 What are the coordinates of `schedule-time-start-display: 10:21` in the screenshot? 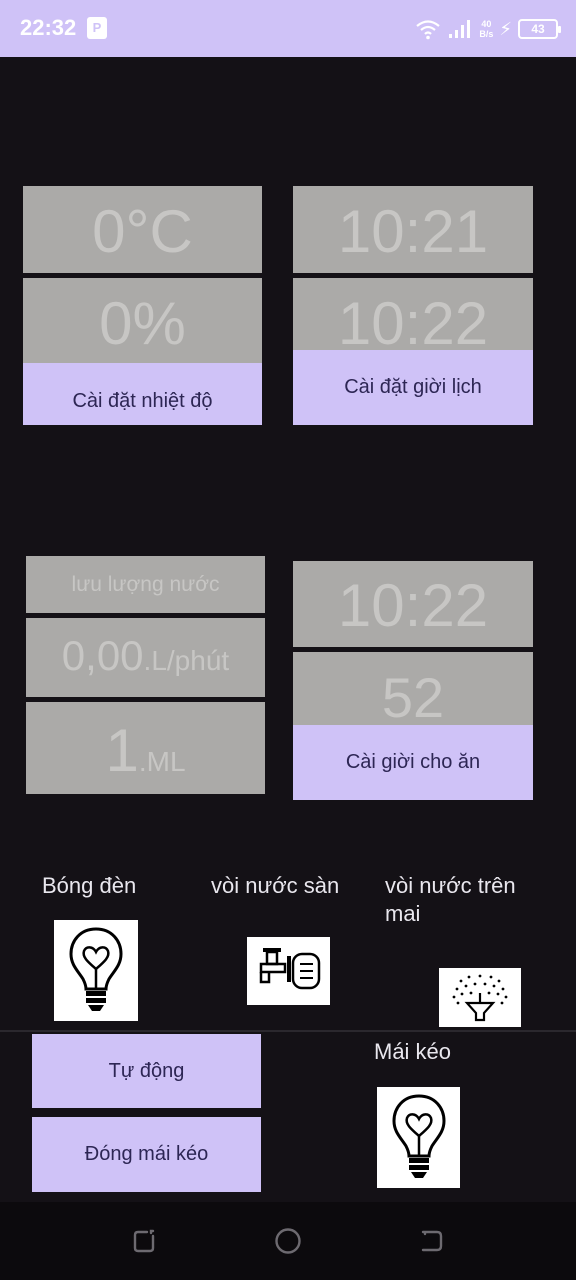 It's located at (413, 229).